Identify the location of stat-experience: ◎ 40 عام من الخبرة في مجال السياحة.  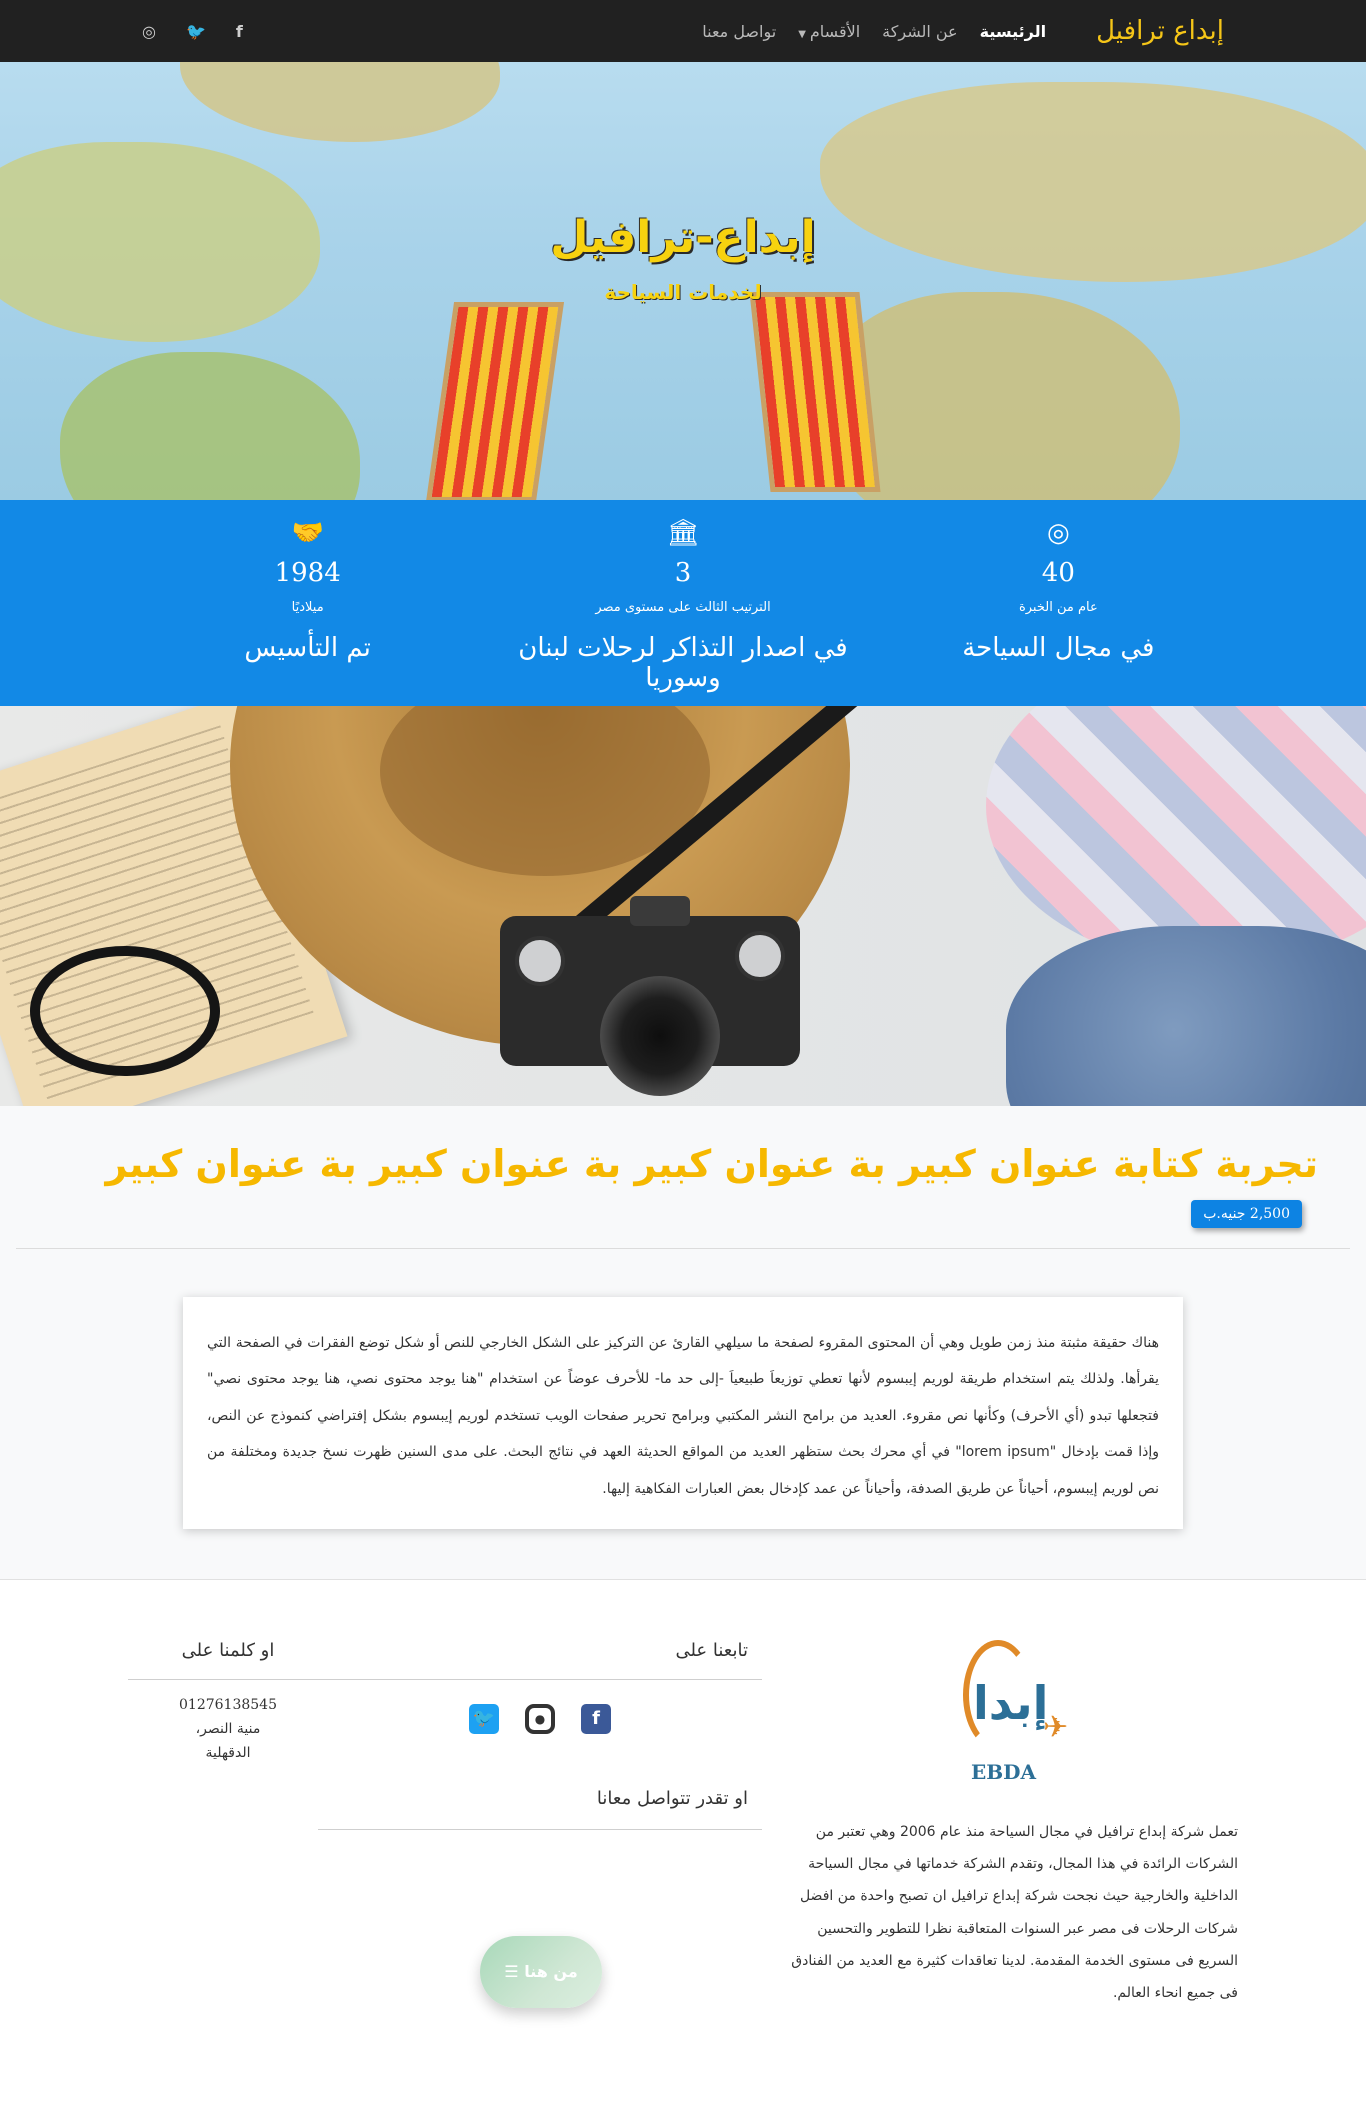
(1058, 603).